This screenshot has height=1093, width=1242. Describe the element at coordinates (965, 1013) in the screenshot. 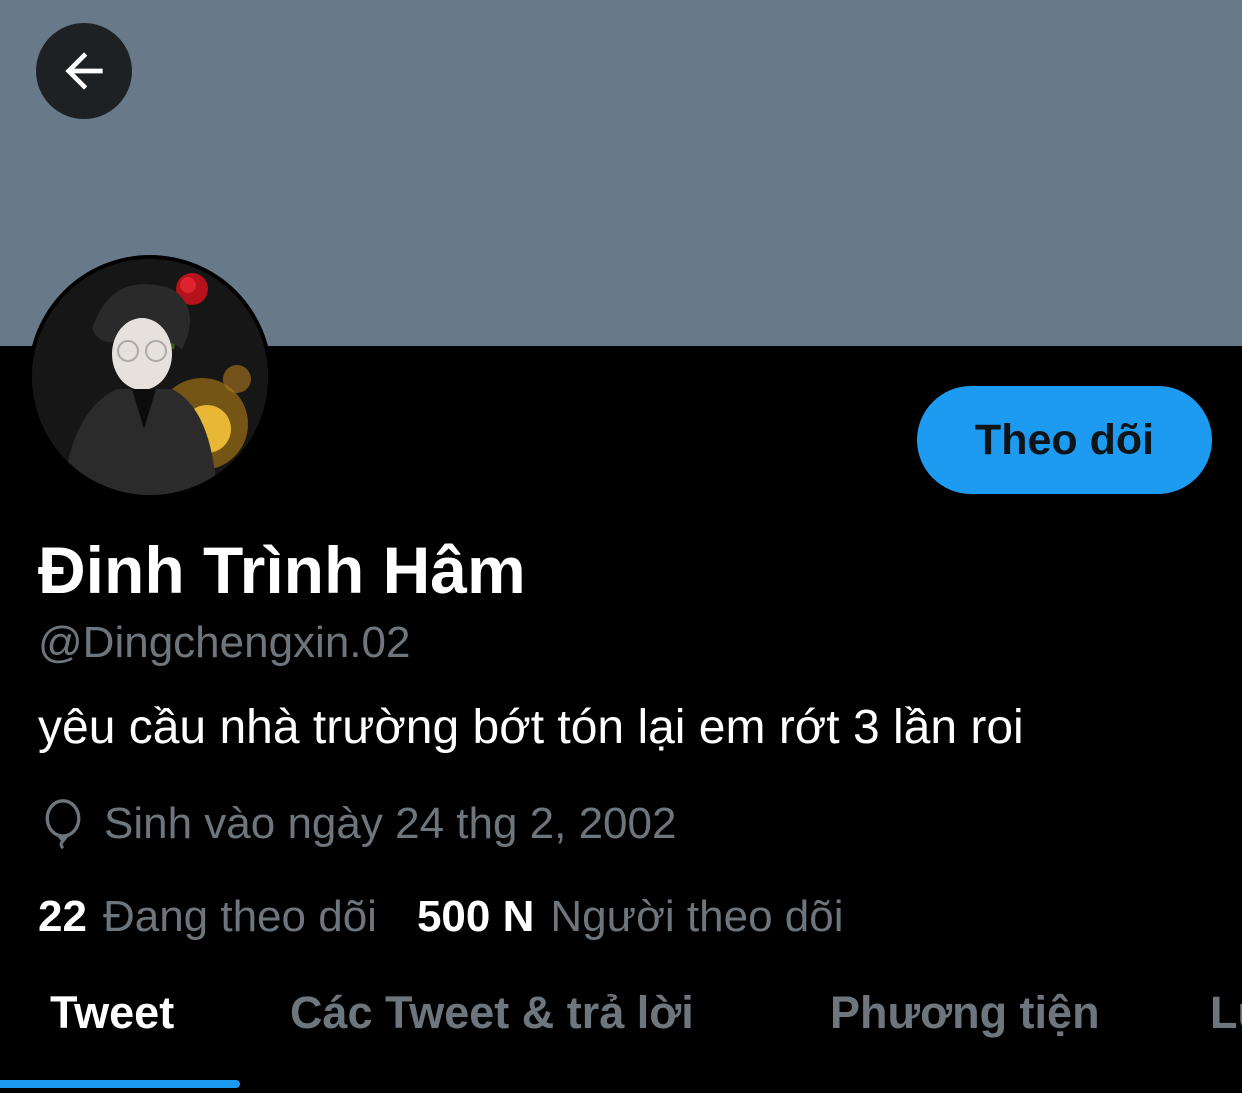

I see `tab-media: Phương tiện` at that location.